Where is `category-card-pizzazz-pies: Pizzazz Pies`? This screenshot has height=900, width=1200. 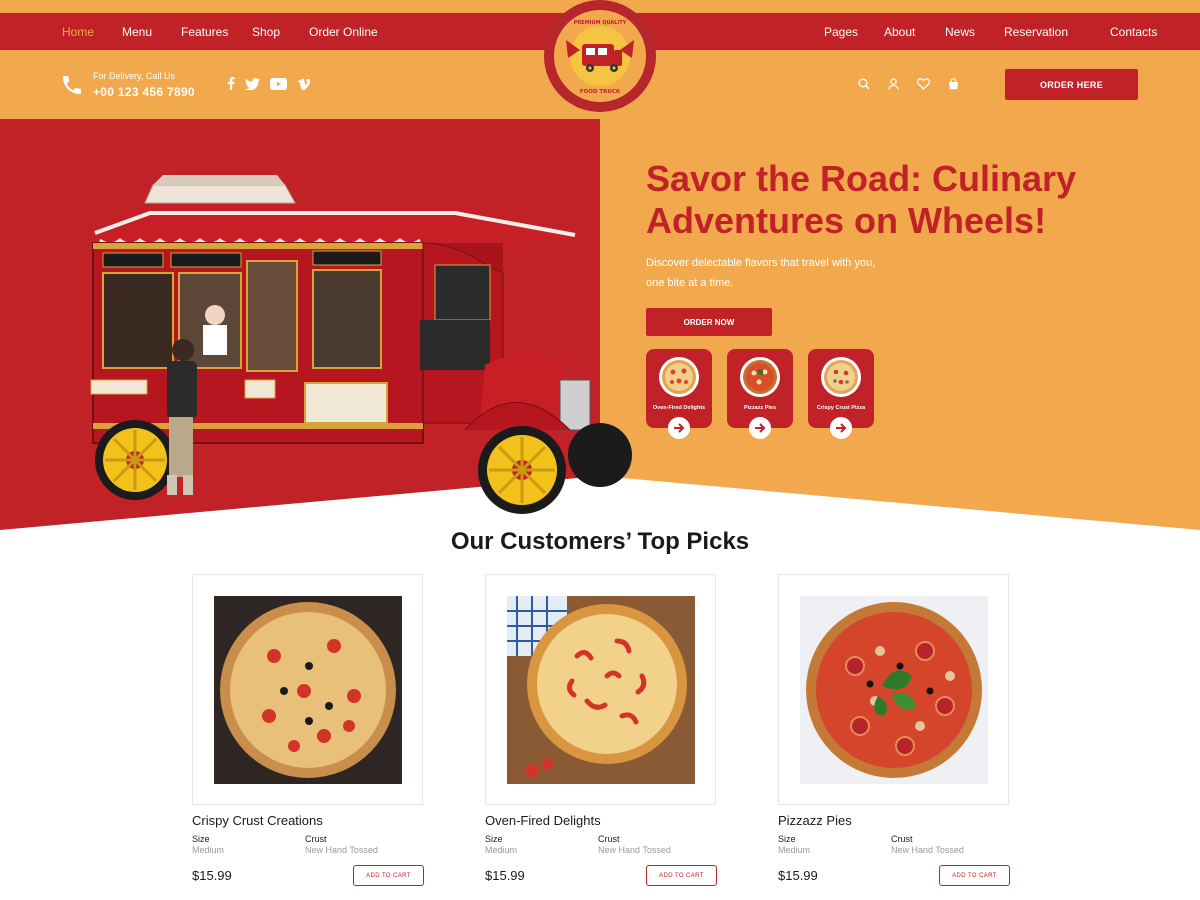
category-card-pizzazz-pies: Pizzazz Pies is located at coordinates (760, 394).